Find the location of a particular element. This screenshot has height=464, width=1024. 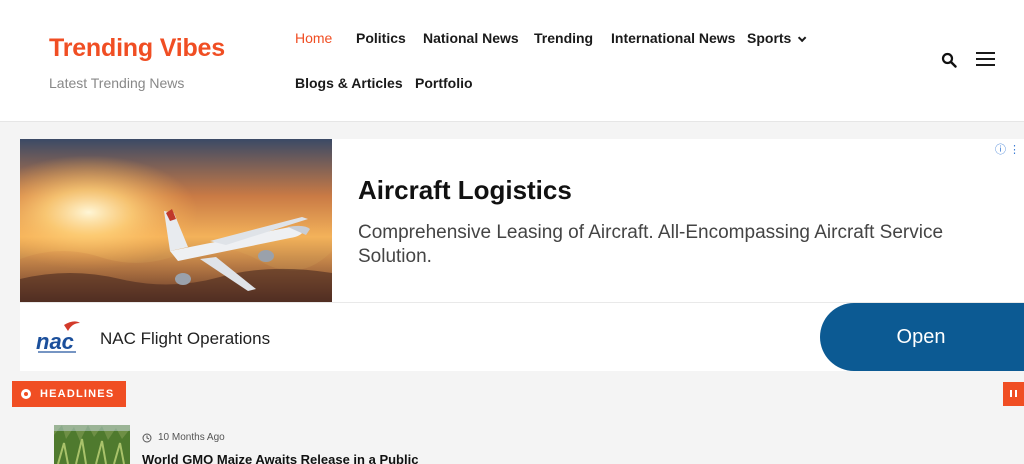

nac-logo-icon: nac is located at coordinates (58, 337).